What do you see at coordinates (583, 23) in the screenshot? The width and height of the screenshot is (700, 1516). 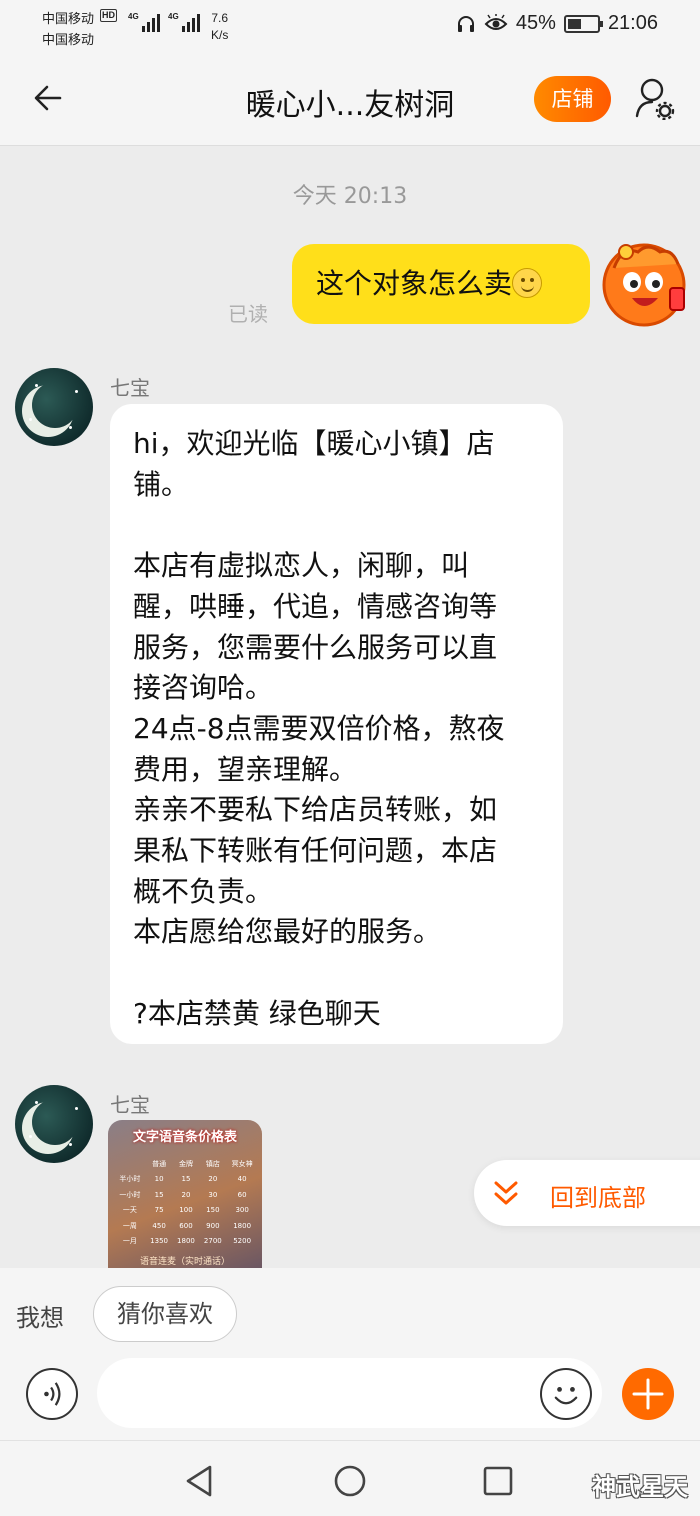 I see `battery-icon` at bounding box center [583, 23].